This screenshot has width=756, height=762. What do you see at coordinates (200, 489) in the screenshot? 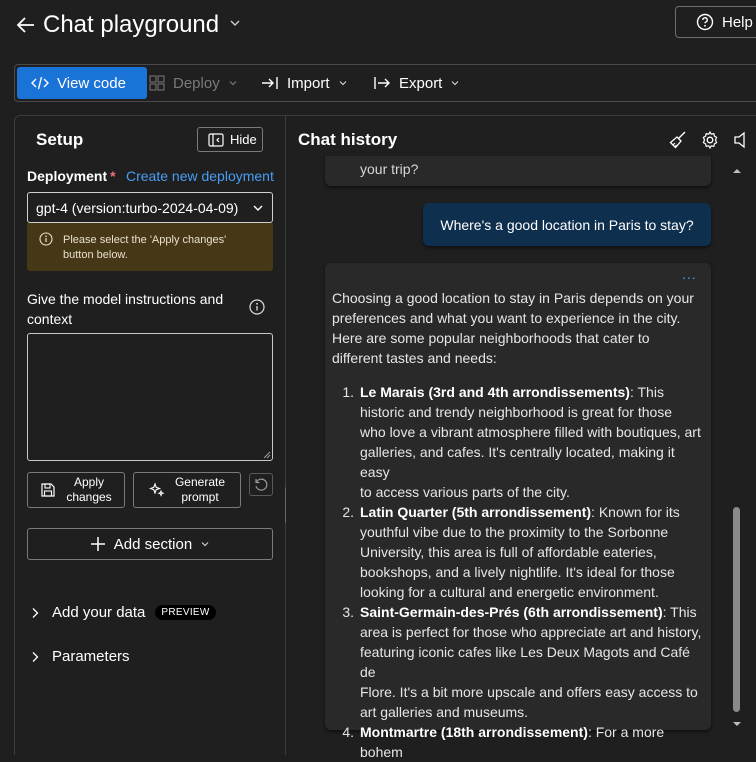
I see `generate-prompt-label: Generate prompt` at bounding box center [200, 489].